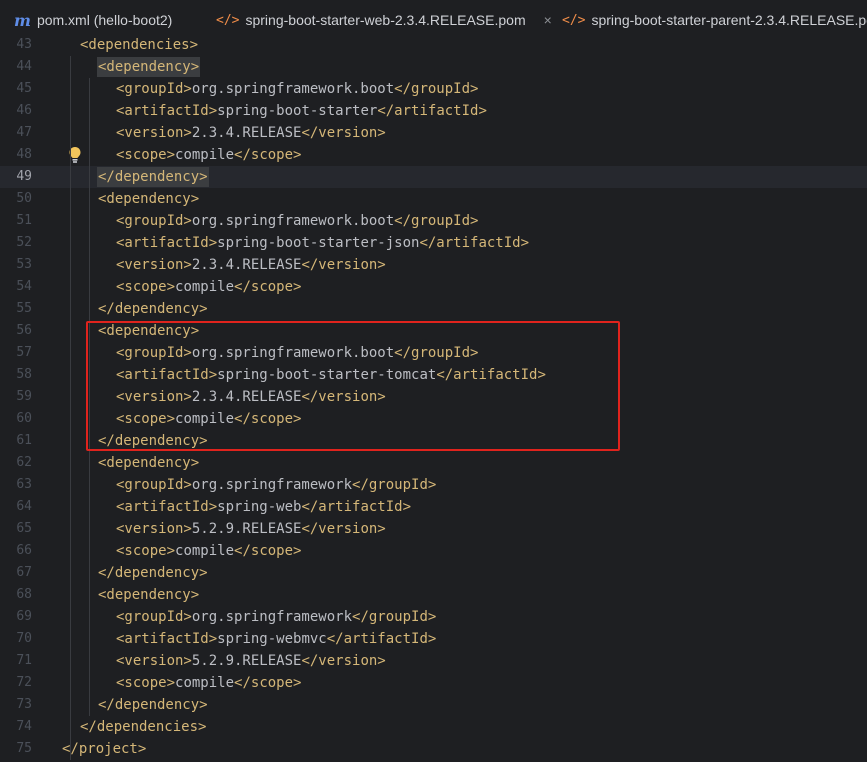 The width and height of the screenshot is (867, 762). What do you see at coordinates (327, 375) in the screenshot?
I see `xml-text: spring-boot-starter-tomcat` at bounding box center [327, 375].